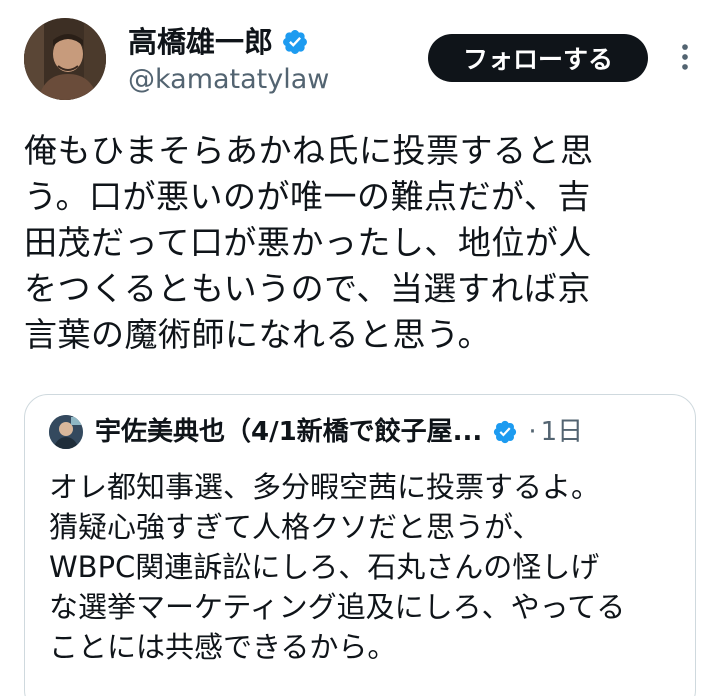  What do you see at coordinates (324, 567) in the screenshot?
I see `quoted-line: WBPC関連訴訟にしろ、石丸さんの怪しげ` at bounding box center [324, 567].